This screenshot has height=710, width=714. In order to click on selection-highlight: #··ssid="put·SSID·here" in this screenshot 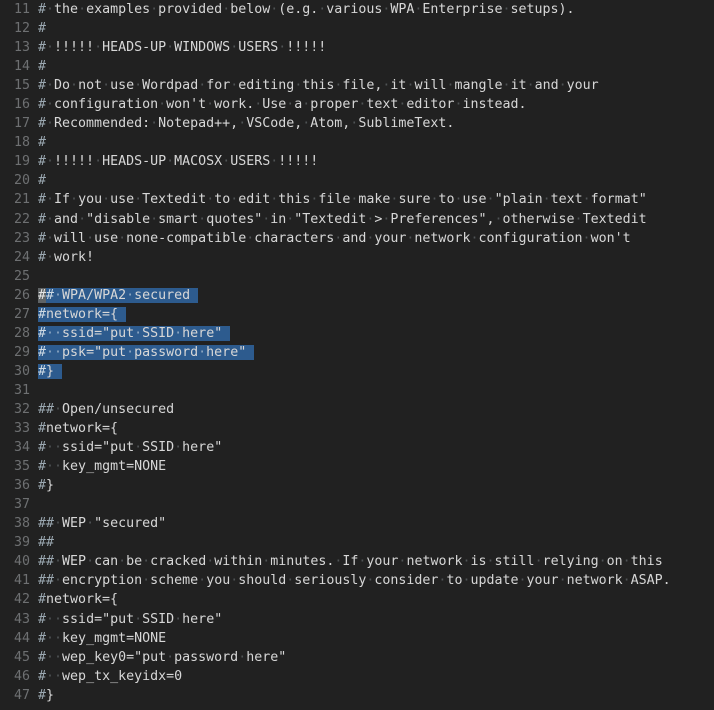, I will do `click(134, 333)`.